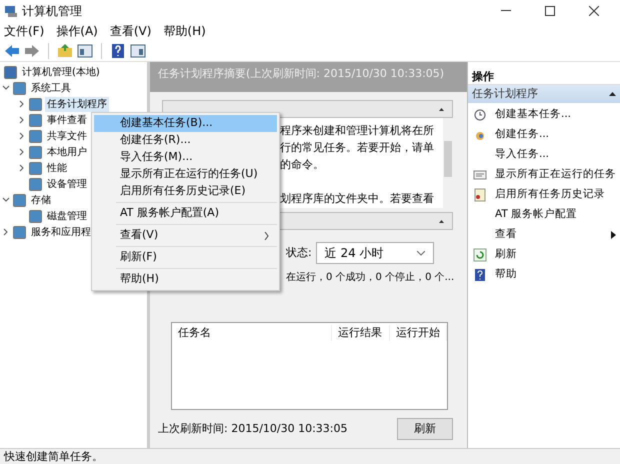 This screenshot has height=464, width=620. What do you see at coordinates (11, 11) in the screenshot?
I see `computer-management-icon` at bounding box center [11, 11].